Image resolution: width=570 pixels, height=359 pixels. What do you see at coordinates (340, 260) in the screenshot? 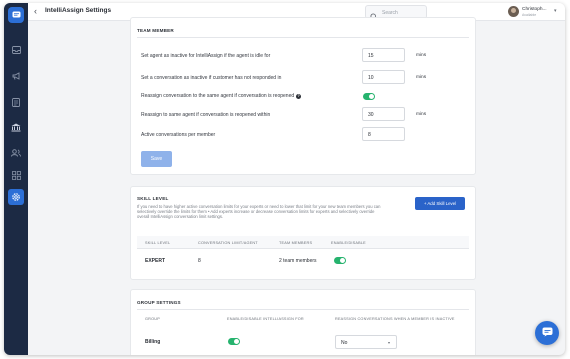
I see `skill-level-toggle` at bounding box center [340, 260].